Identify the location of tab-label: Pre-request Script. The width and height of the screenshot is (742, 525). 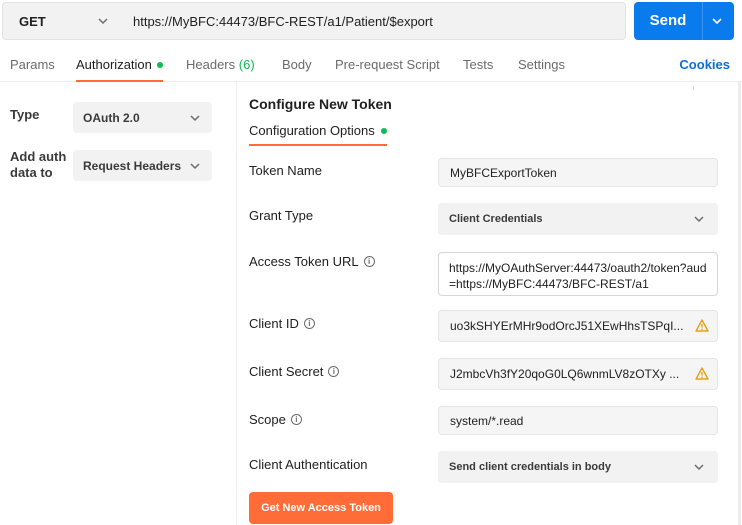
(387, 64).